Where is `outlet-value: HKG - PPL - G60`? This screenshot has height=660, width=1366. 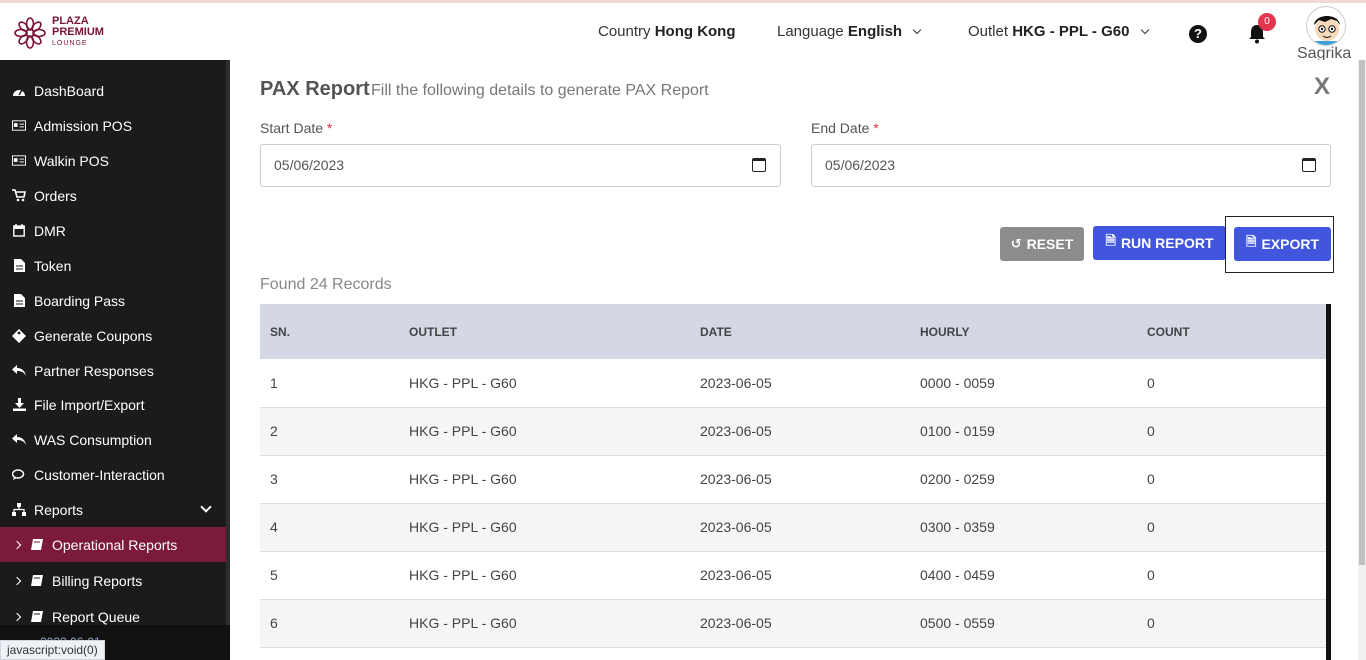 outlet-value: HKG - PPL - G60 is located at coordinates (1071, 31).